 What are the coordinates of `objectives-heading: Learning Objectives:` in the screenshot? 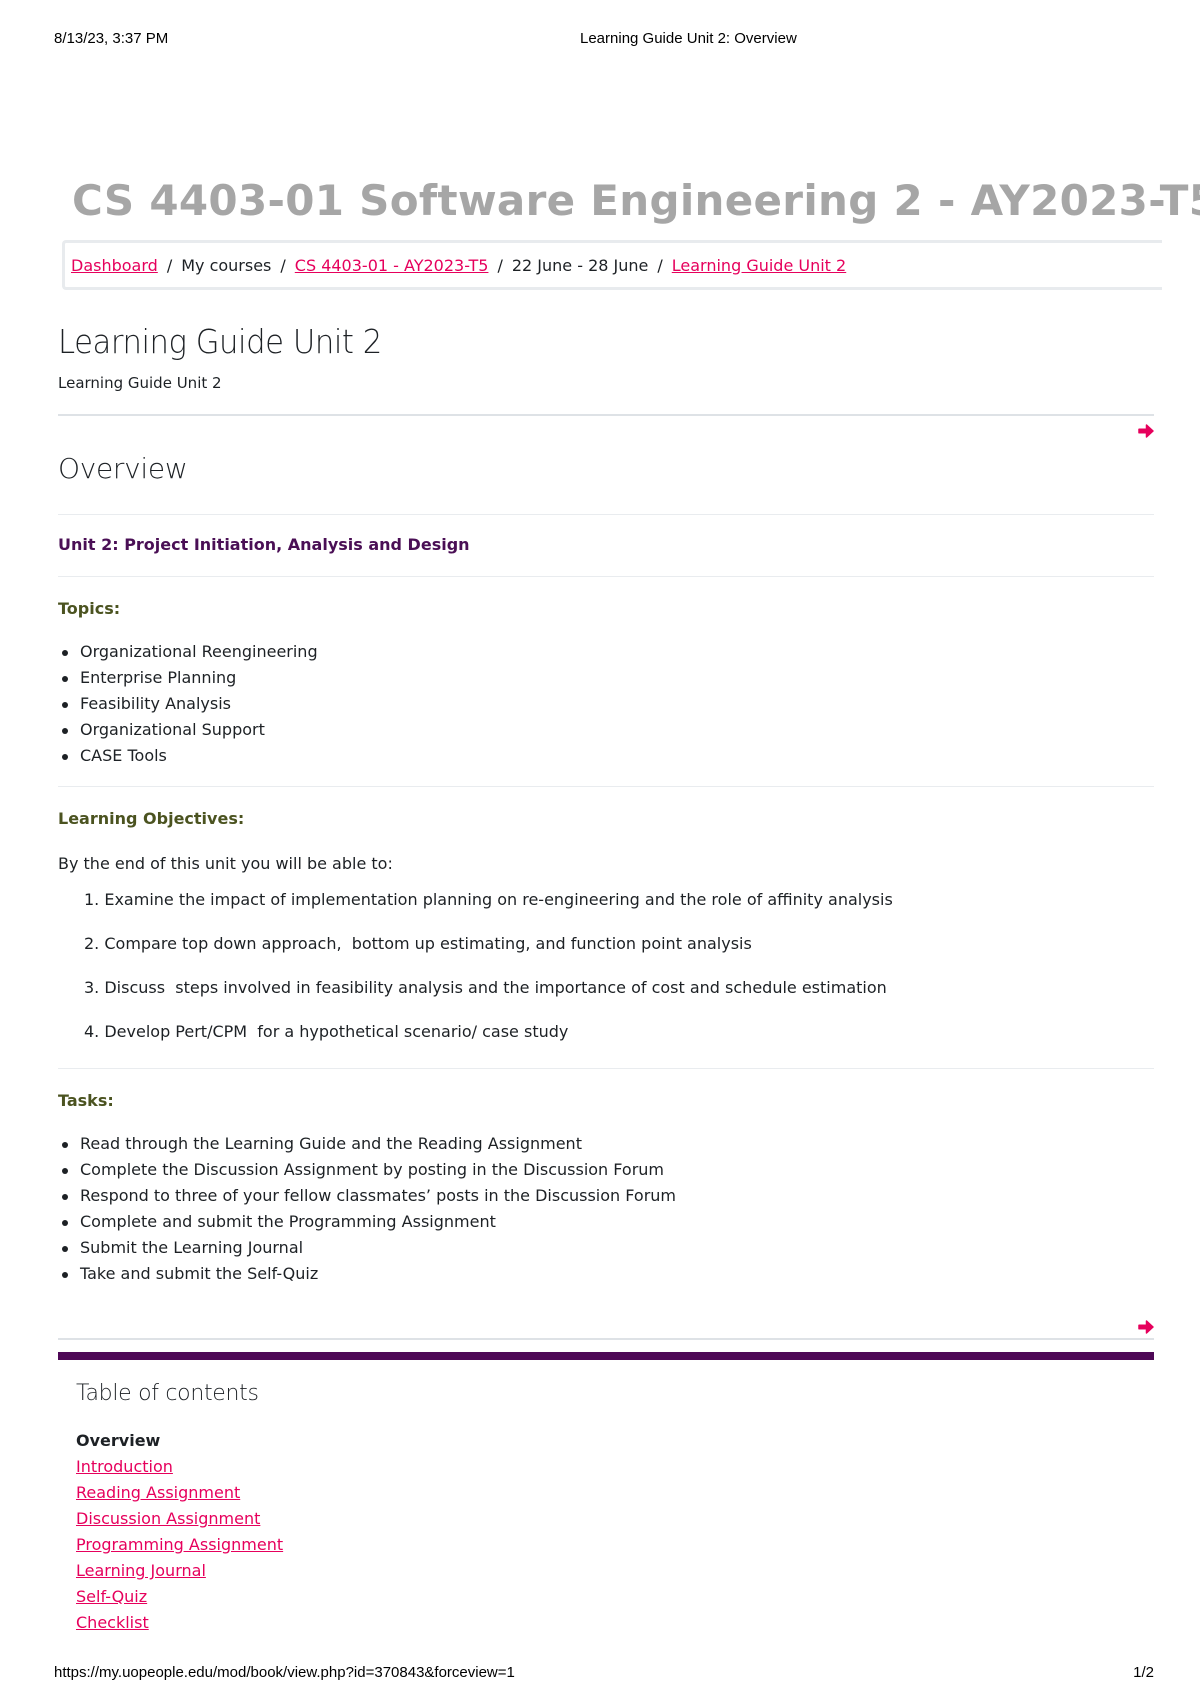 It's located at (151, 818).